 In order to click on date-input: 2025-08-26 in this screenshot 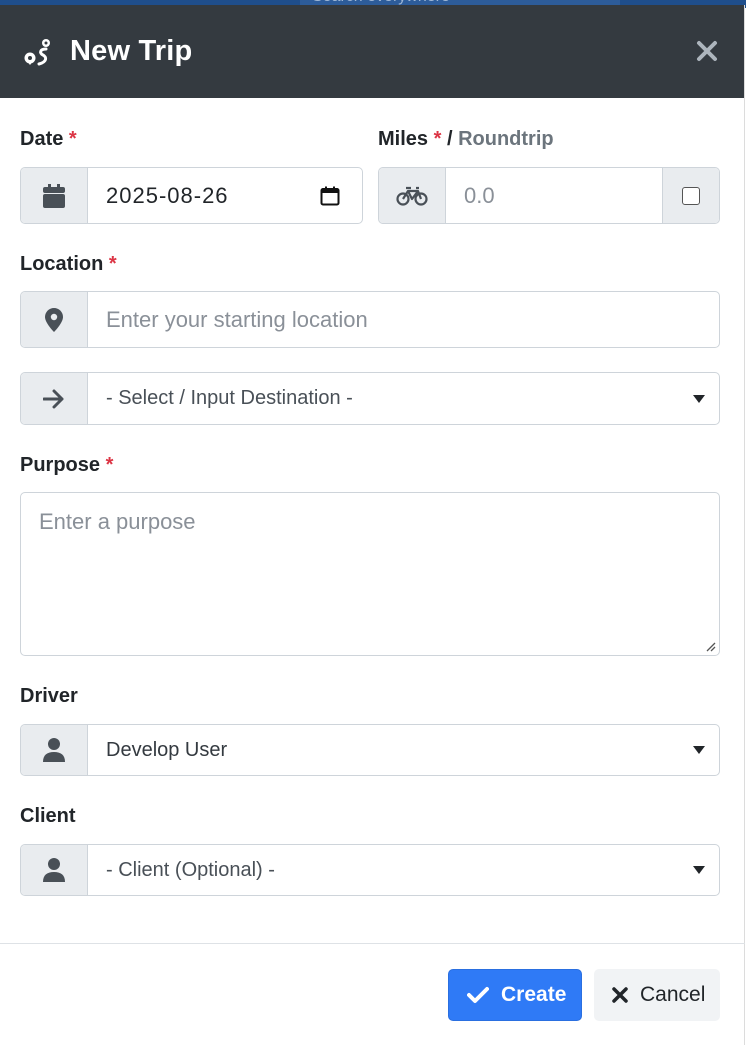, I will do `click(225, 195)`.